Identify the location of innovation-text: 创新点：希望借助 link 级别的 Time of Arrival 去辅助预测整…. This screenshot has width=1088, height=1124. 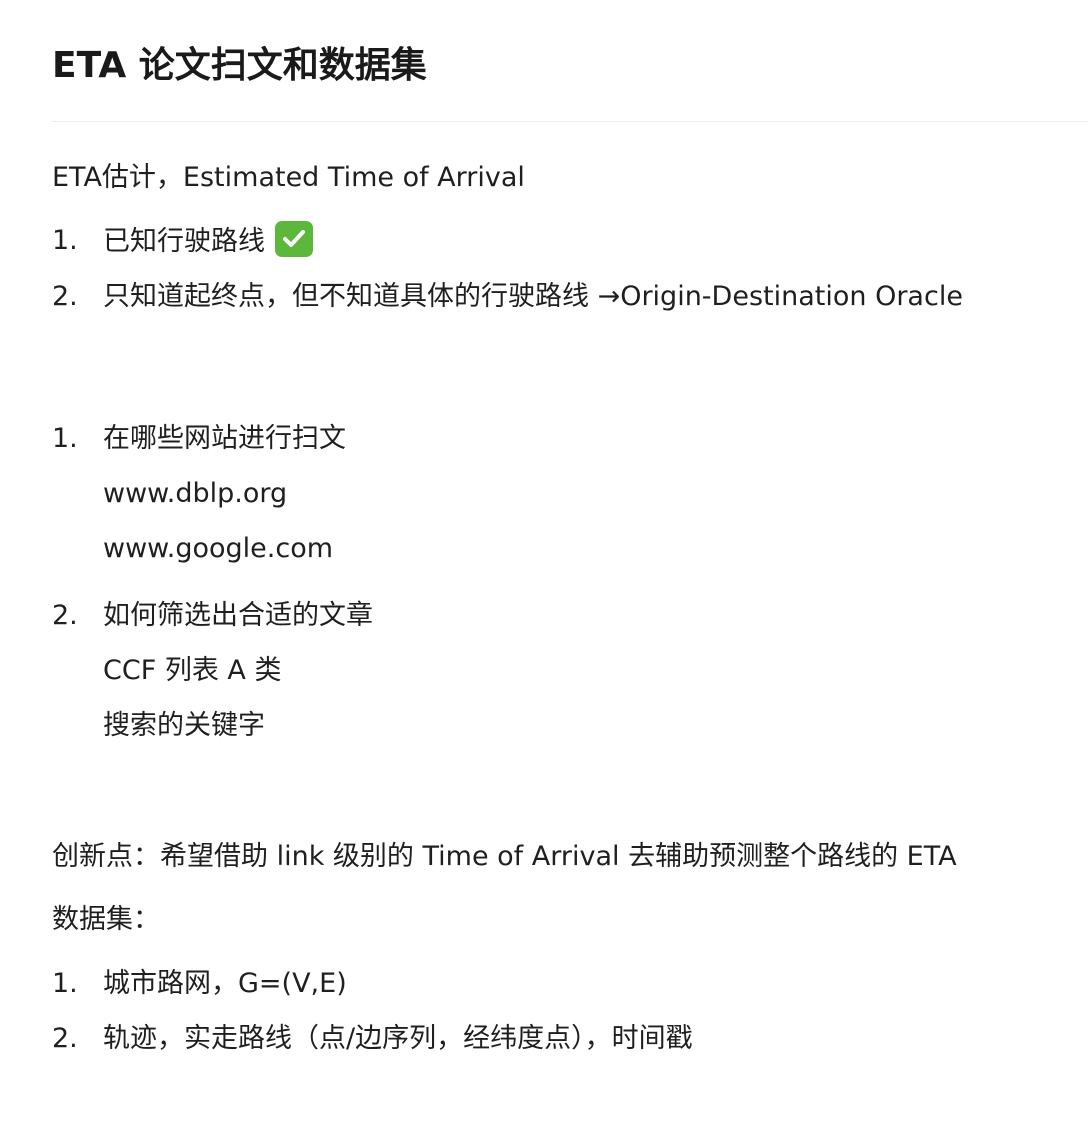
(504, 856).